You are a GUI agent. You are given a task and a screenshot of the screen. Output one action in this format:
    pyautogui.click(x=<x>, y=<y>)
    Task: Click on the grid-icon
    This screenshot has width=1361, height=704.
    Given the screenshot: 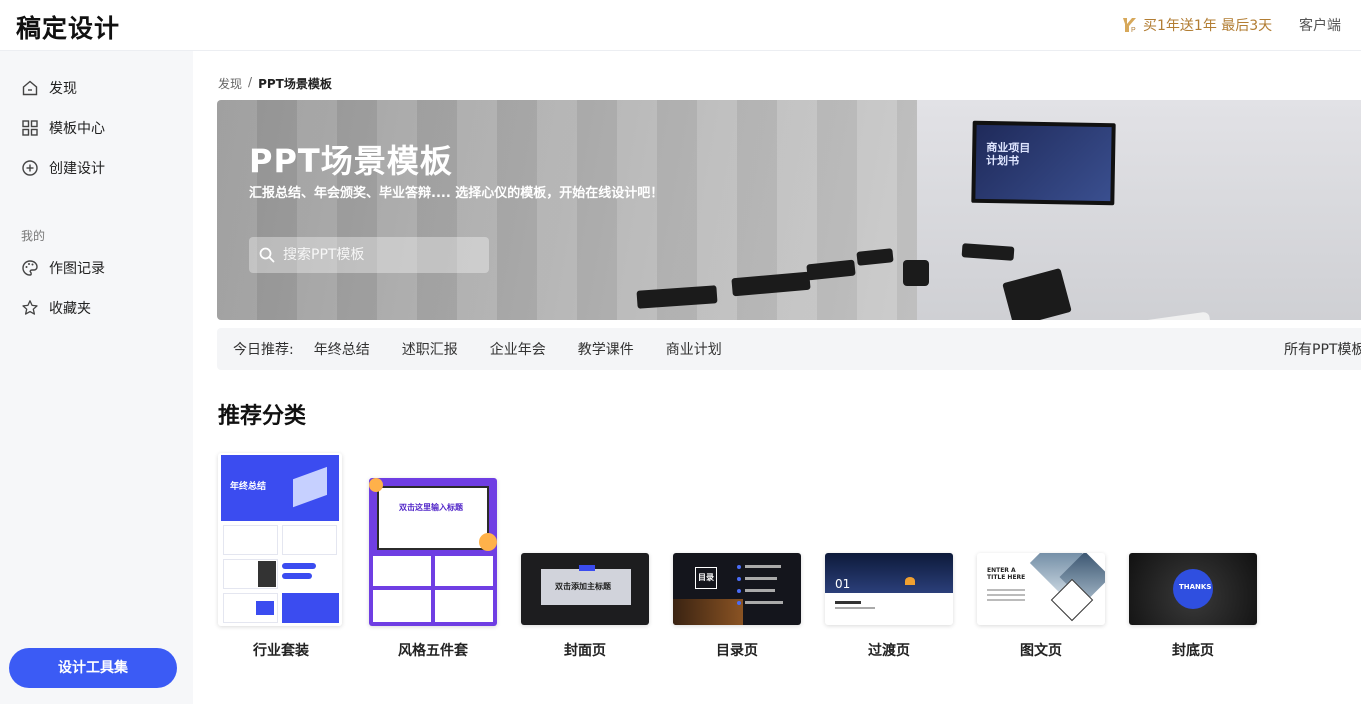 What is the action you would take?
    pyautogui.click(x=30, y=128)
    